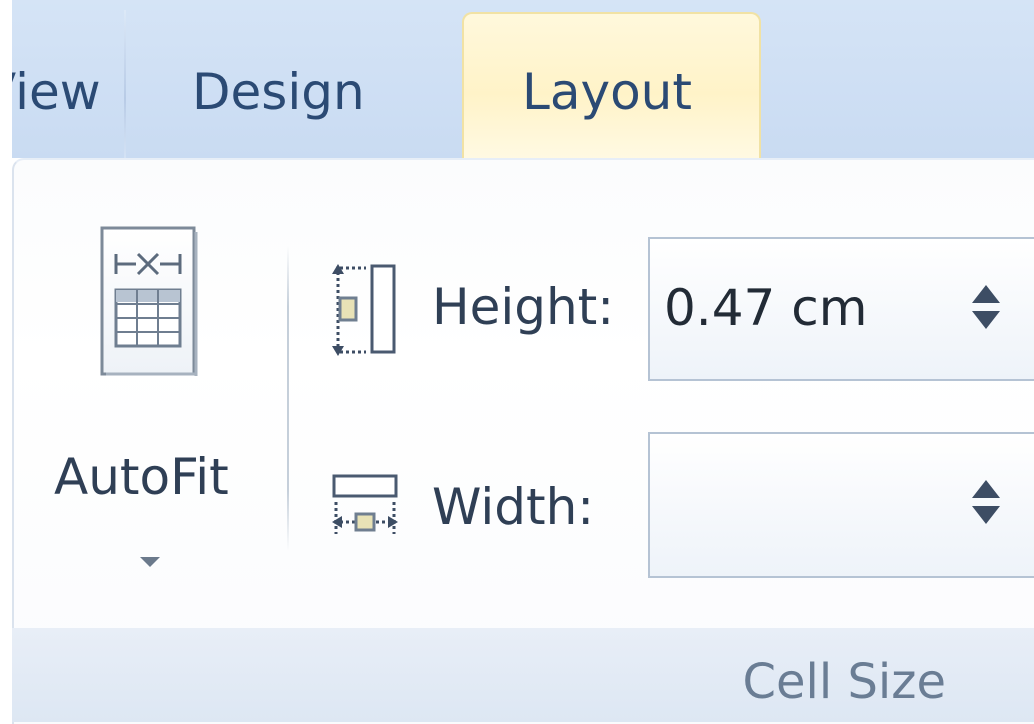  Describe the element at coordinates (125, 84) in the screenshot. I see `tab-separator` at that location.